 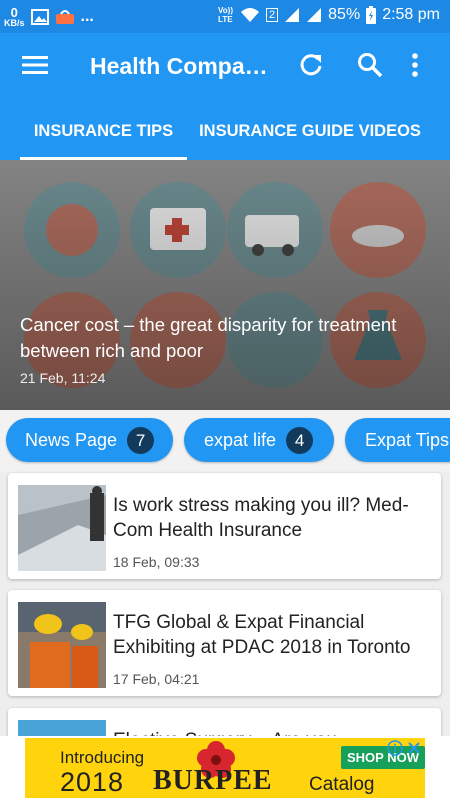 What do you see at coordinates (414, 748) in the screenshot?
I see `ad-close-icon` at bounding box center [414, 748].